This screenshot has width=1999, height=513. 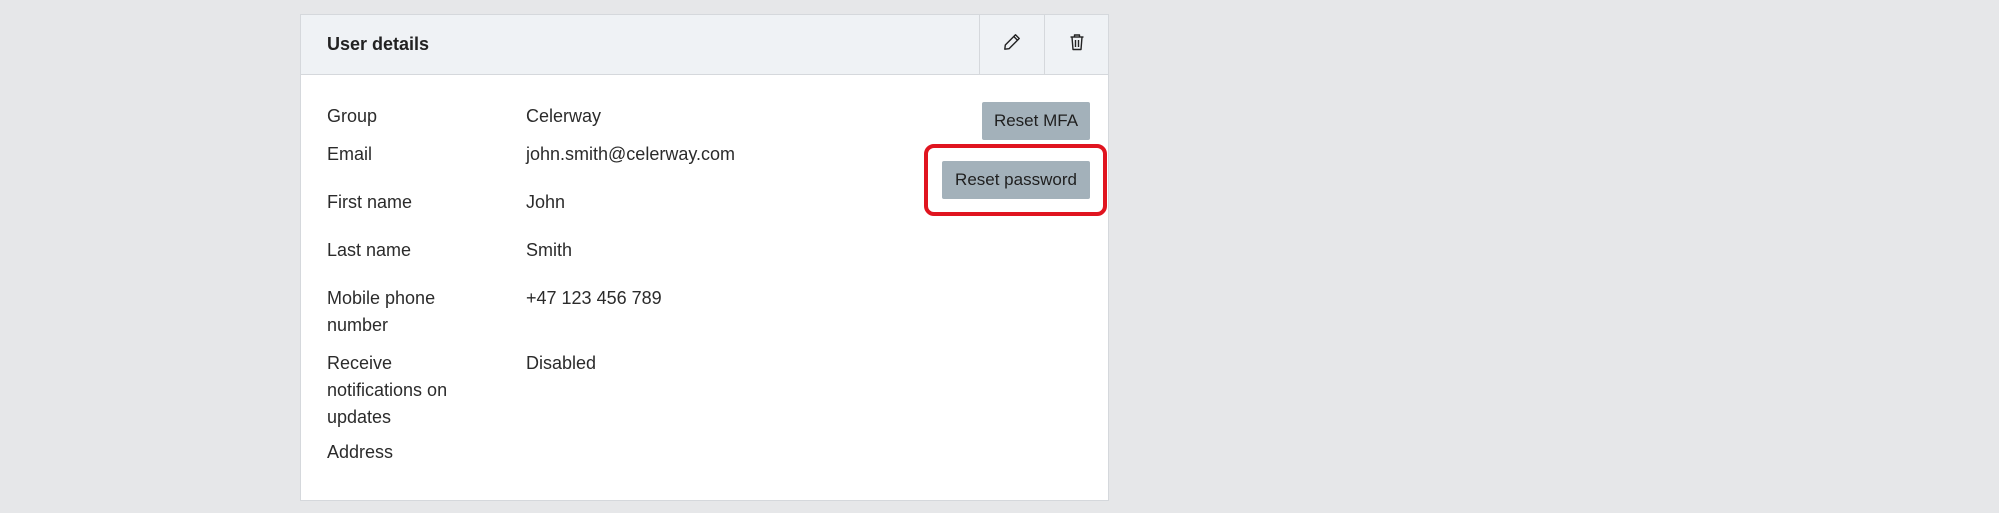 What do you see at coordinates (378, 44) in the screenshot?
I see `card-title: User details` at bounding box center [378, 44].